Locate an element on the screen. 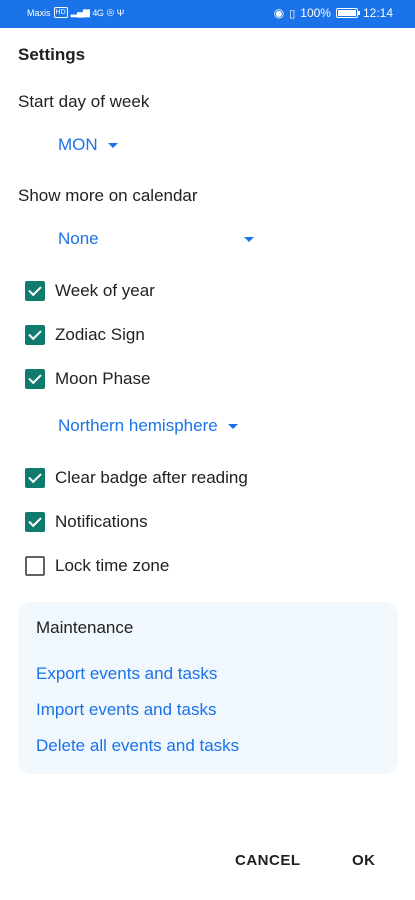  status-bar: Maxis HD ▂▄▆ 4G ◎ Ψ ◉ ▯ 100% 12:14 is located at coordinates (207, 14).